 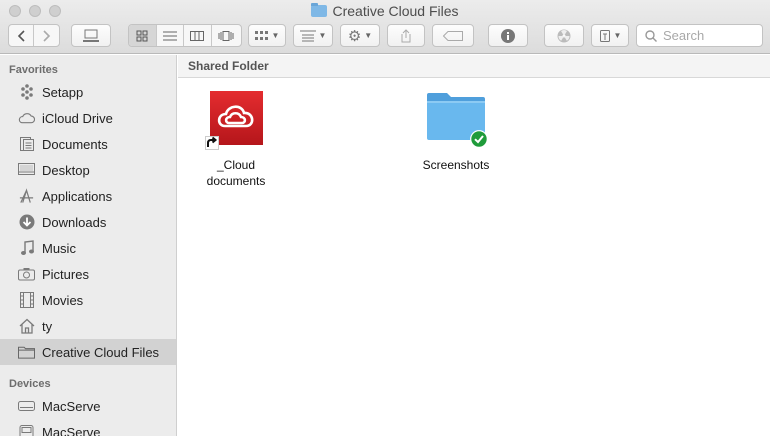 I want to click on search-field: Search, so click(x=699, y=35).